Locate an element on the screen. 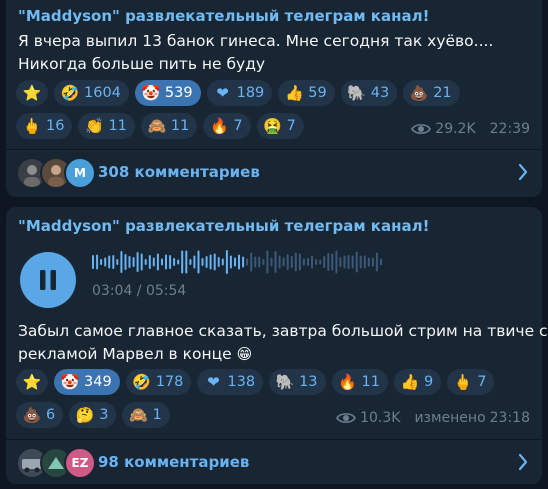 Image resolution: width=548 pixels, height=489 pixels. reaction-see-no-evil: 🙈 1 is located at coordinates (146, 415).